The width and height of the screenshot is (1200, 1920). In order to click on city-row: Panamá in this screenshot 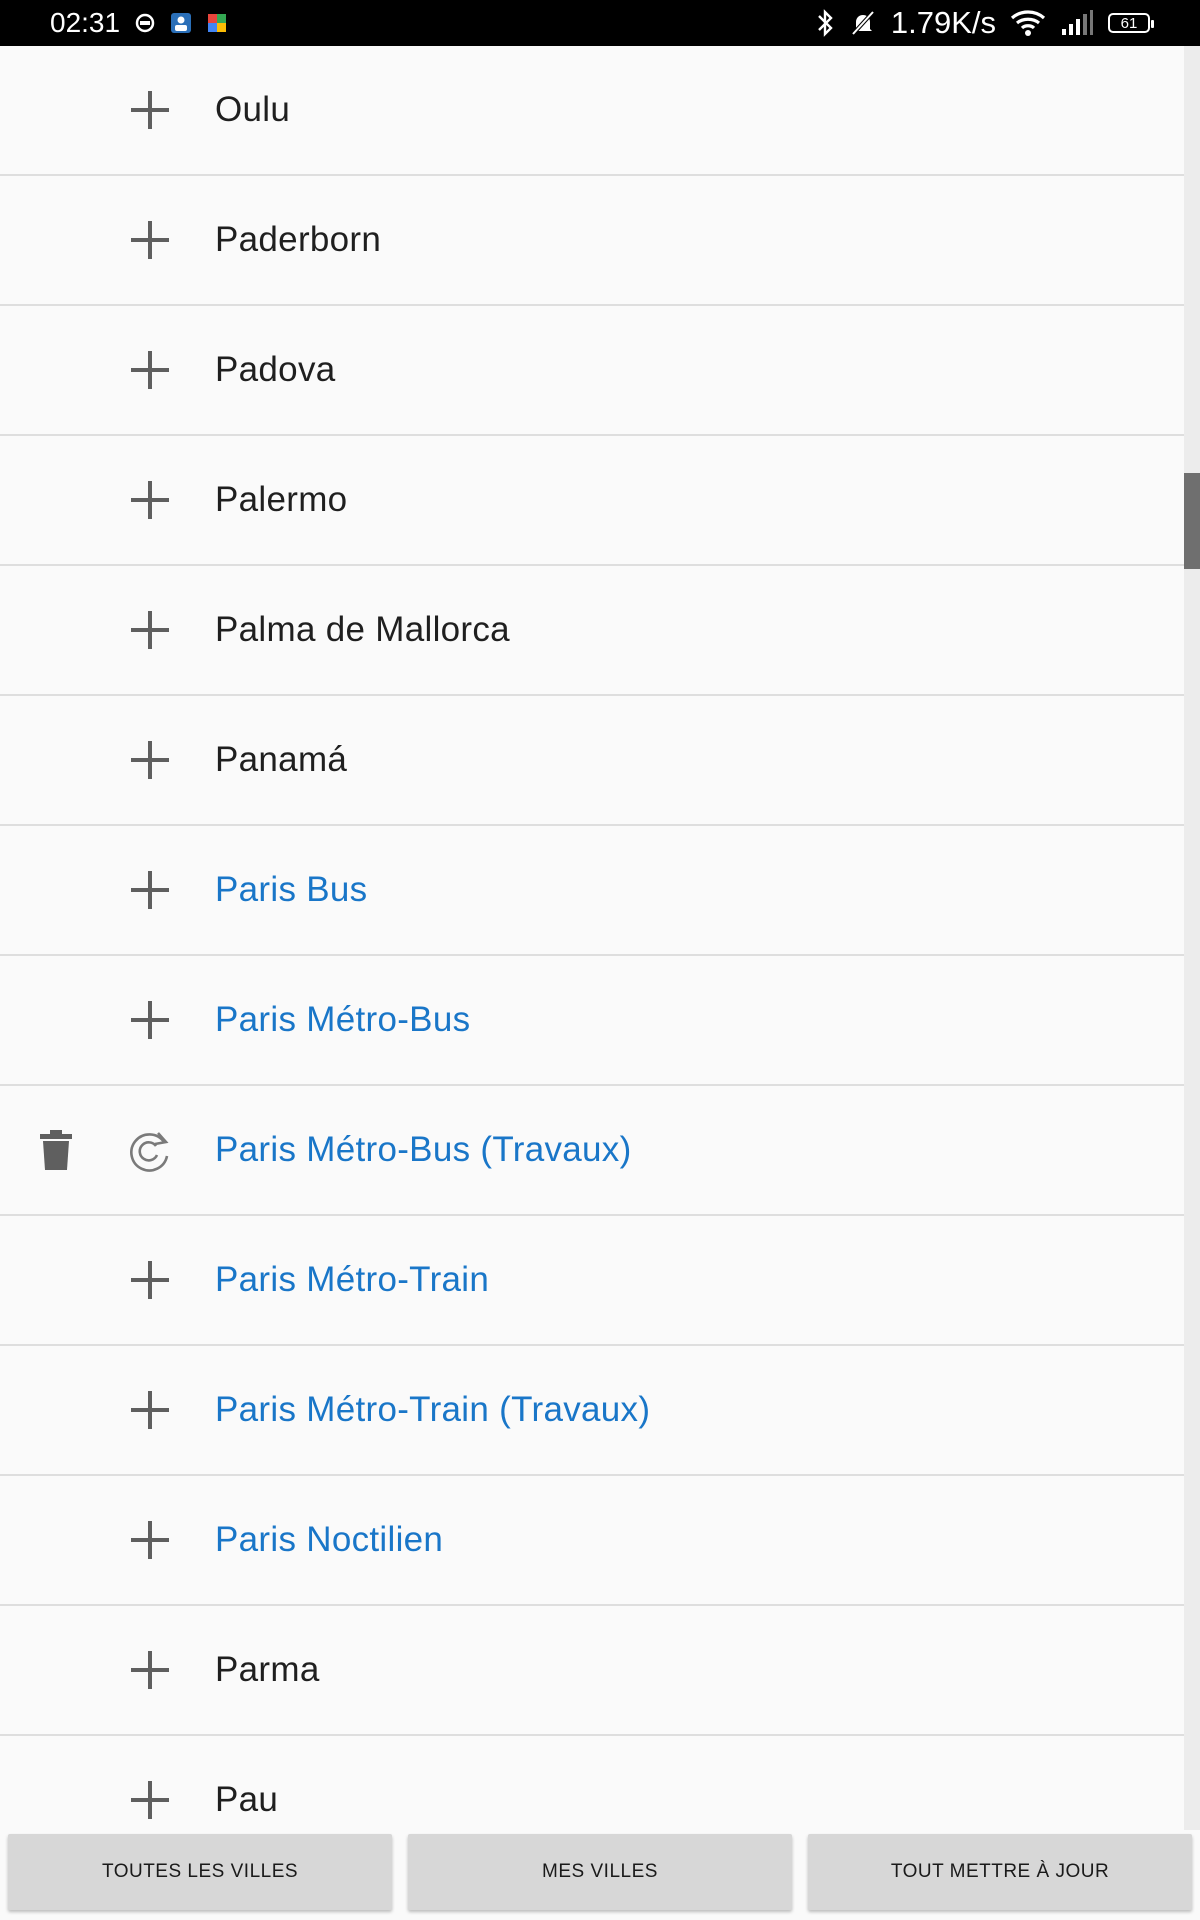, I will do `click(592, 761)`.